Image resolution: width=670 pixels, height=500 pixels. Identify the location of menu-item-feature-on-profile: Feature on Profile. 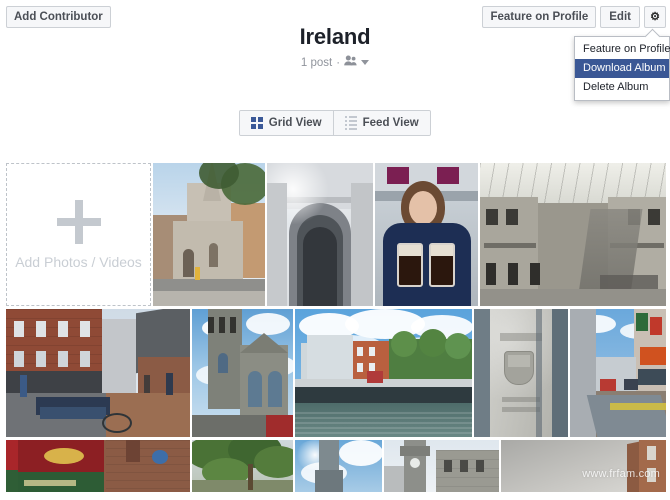
(622, 49).